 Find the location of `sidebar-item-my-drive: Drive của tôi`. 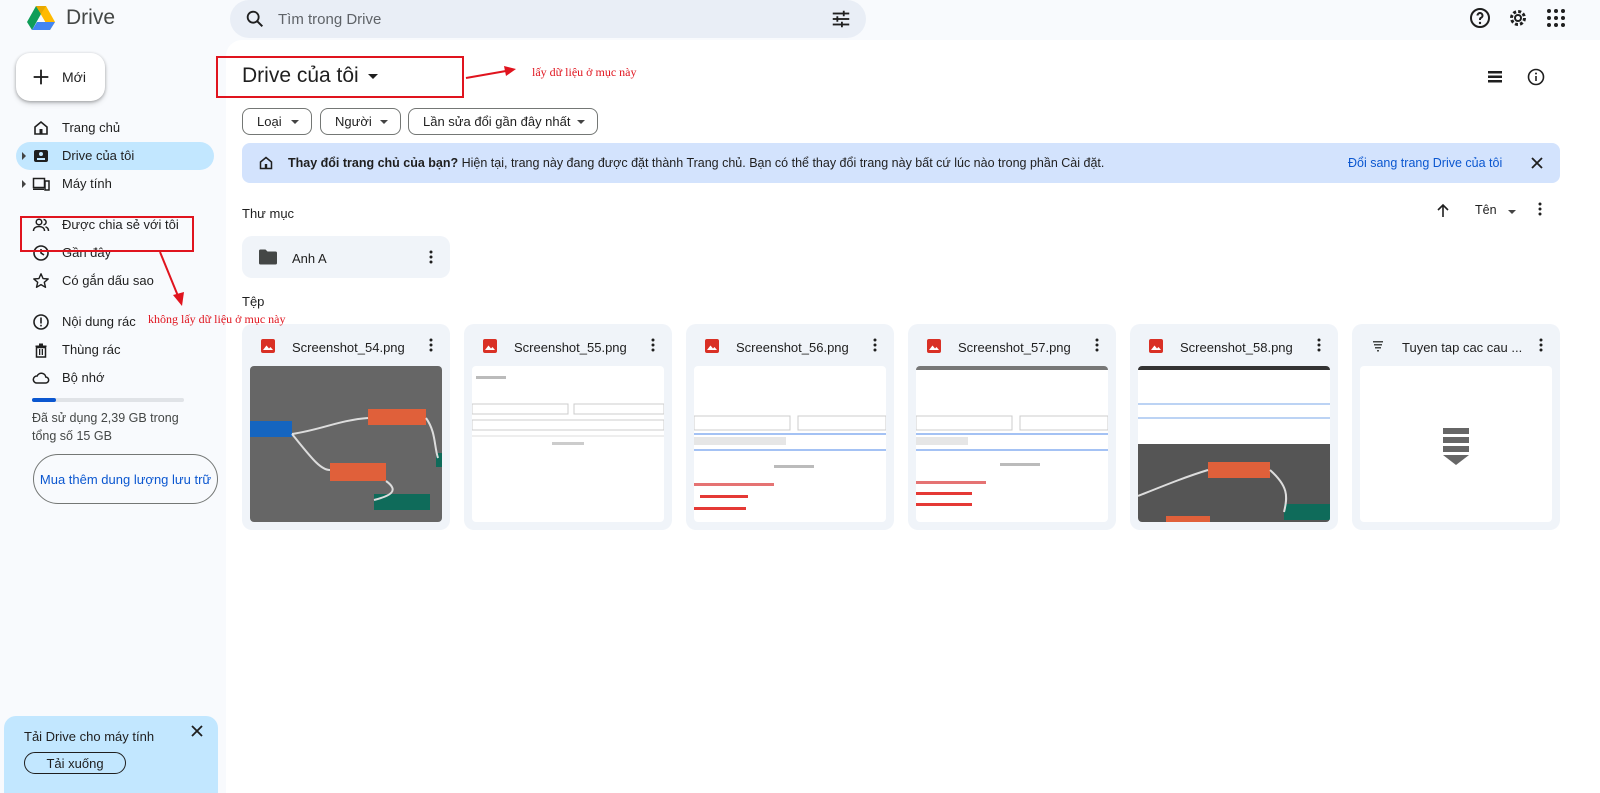

sidebar-item-my-drive: Drive của tôi is located at coordinates (115, 156).